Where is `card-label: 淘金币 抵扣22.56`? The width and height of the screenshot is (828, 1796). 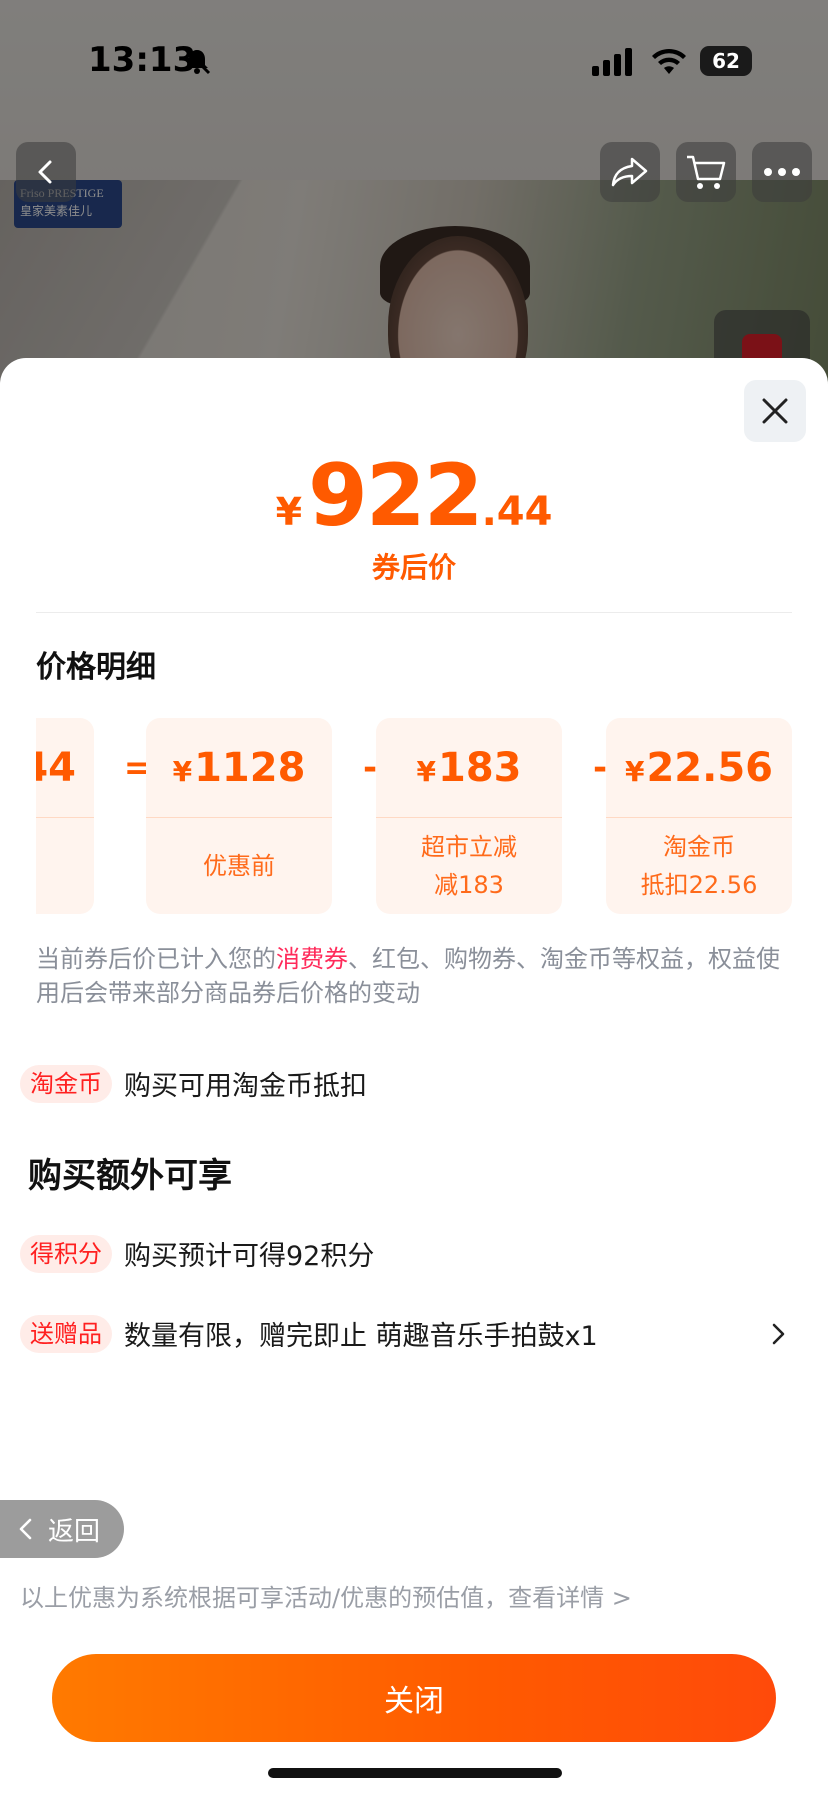 card-label: 淘金币 抵扣22.56 is located at coordinates (699, 866).